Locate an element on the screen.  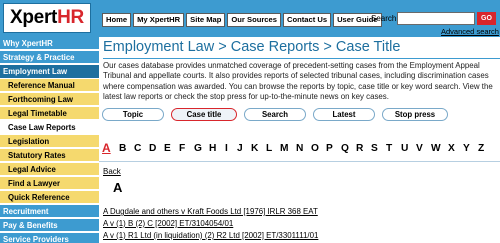
letter-h-link: H is located at coordinates (212, 148).